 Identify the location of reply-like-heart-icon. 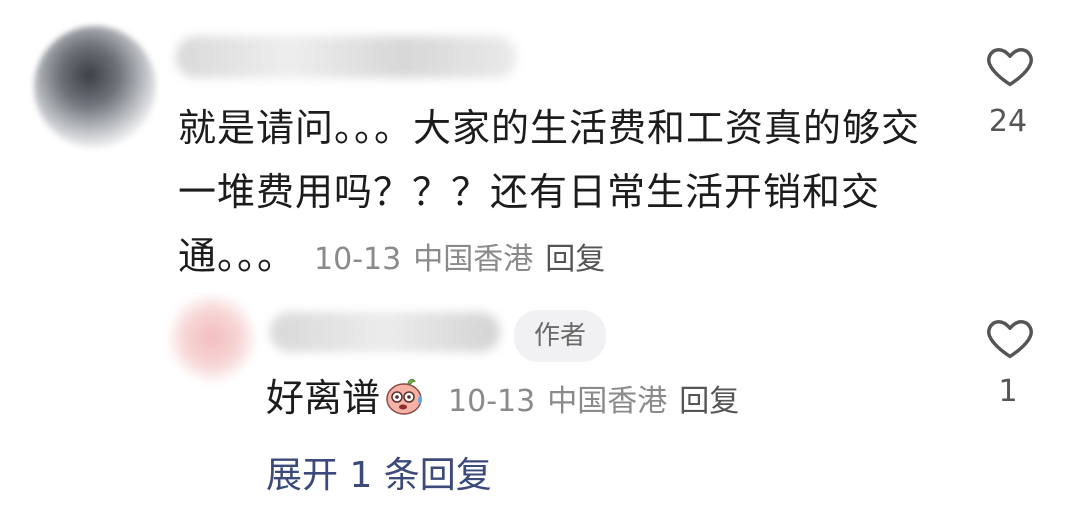
(1010, 338).